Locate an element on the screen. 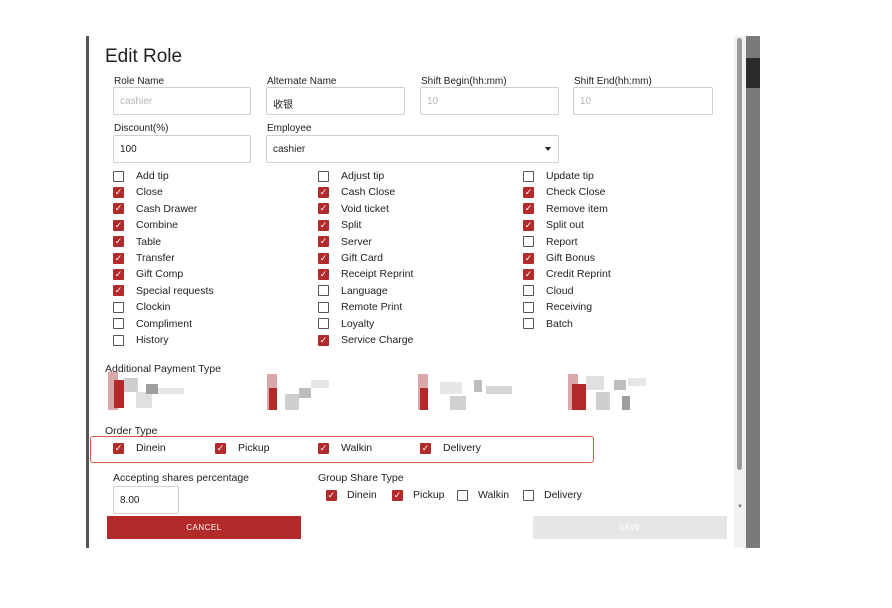 The height and width of the screenshot is (608, 892). checkbox-clockin: Clockin is located at coordinates (141, 307).